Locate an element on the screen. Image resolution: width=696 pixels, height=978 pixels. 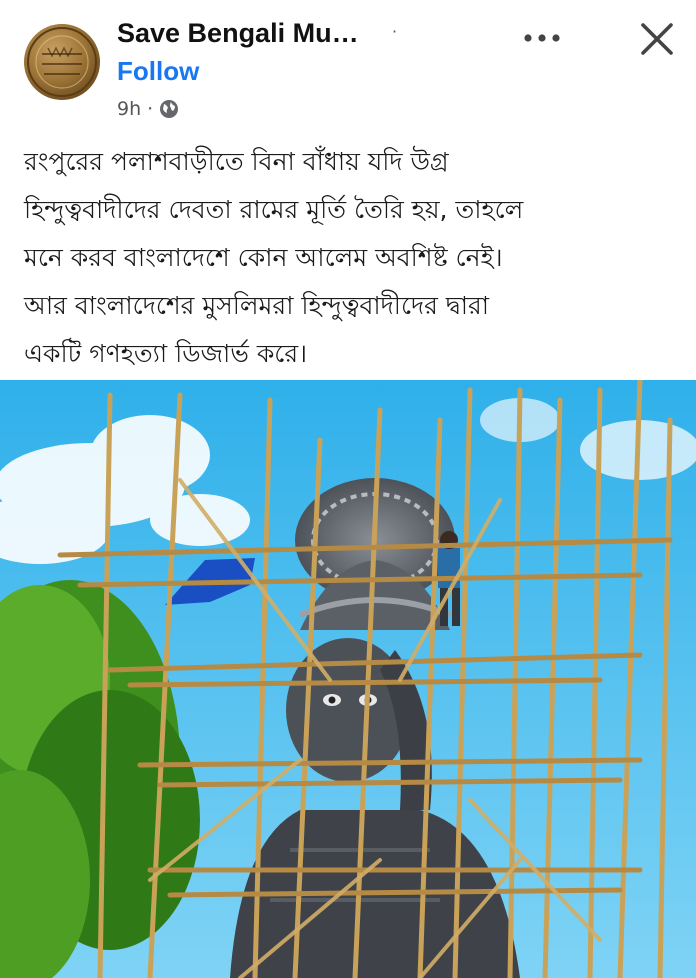
page-avatar is located at coordinates (62, 62).